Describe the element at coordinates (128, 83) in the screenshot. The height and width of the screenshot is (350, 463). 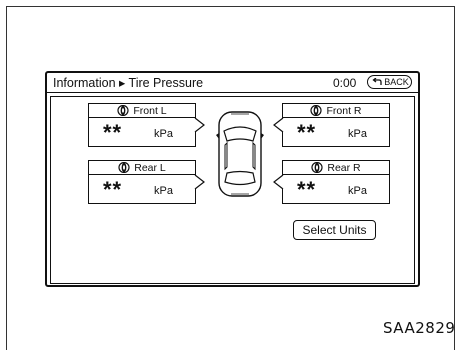
I see `breadcrumb-title: Information ▸ Tire Pressure` at that location.